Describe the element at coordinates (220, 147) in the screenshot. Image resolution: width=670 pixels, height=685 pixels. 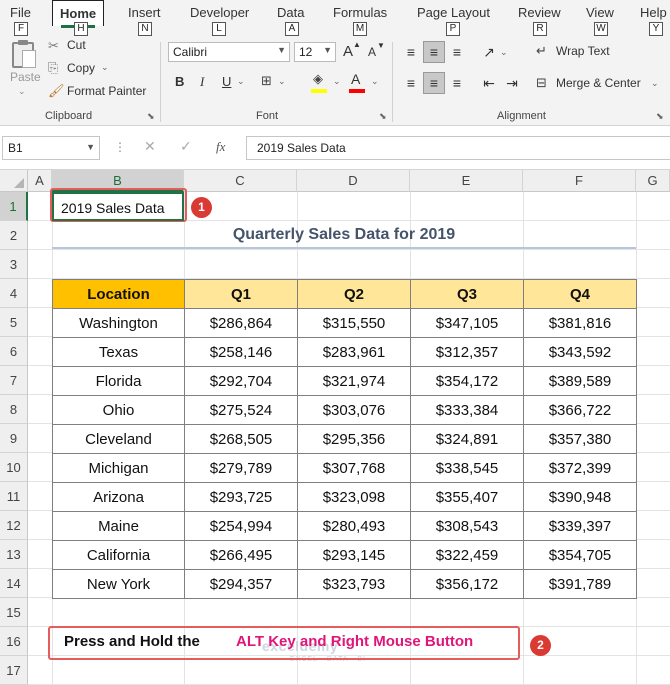
I see `insert-function-icon: fx` at that location.